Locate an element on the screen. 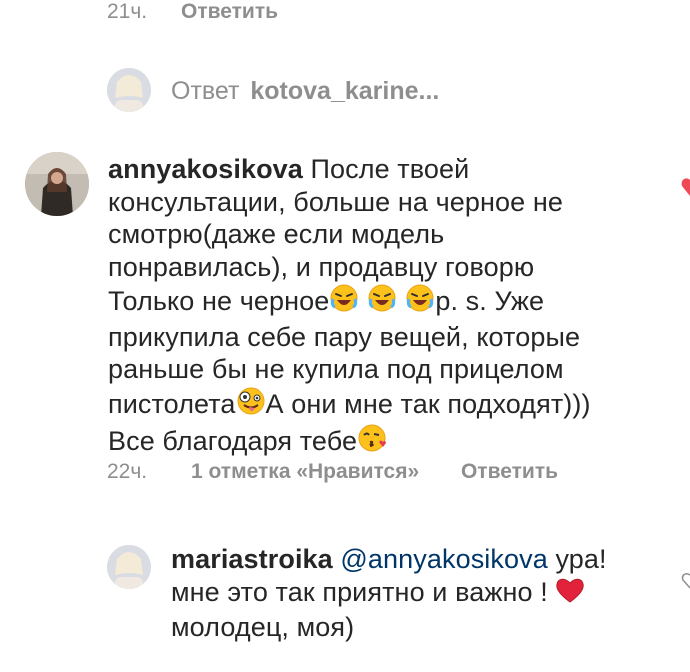  comment-line: Только не черное p. s. Уже is located at coordinates (388, 302).